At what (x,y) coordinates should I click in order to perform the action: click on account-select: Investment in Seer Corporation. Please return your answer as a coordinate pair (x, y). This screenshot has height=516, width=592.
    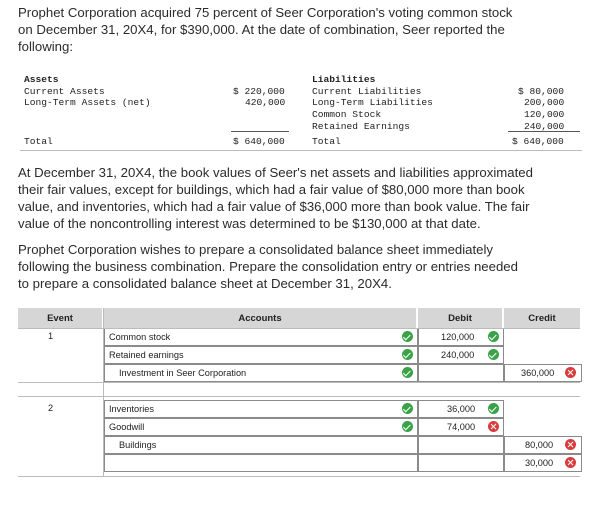
    Looking at the image, I should click on (261, 373).